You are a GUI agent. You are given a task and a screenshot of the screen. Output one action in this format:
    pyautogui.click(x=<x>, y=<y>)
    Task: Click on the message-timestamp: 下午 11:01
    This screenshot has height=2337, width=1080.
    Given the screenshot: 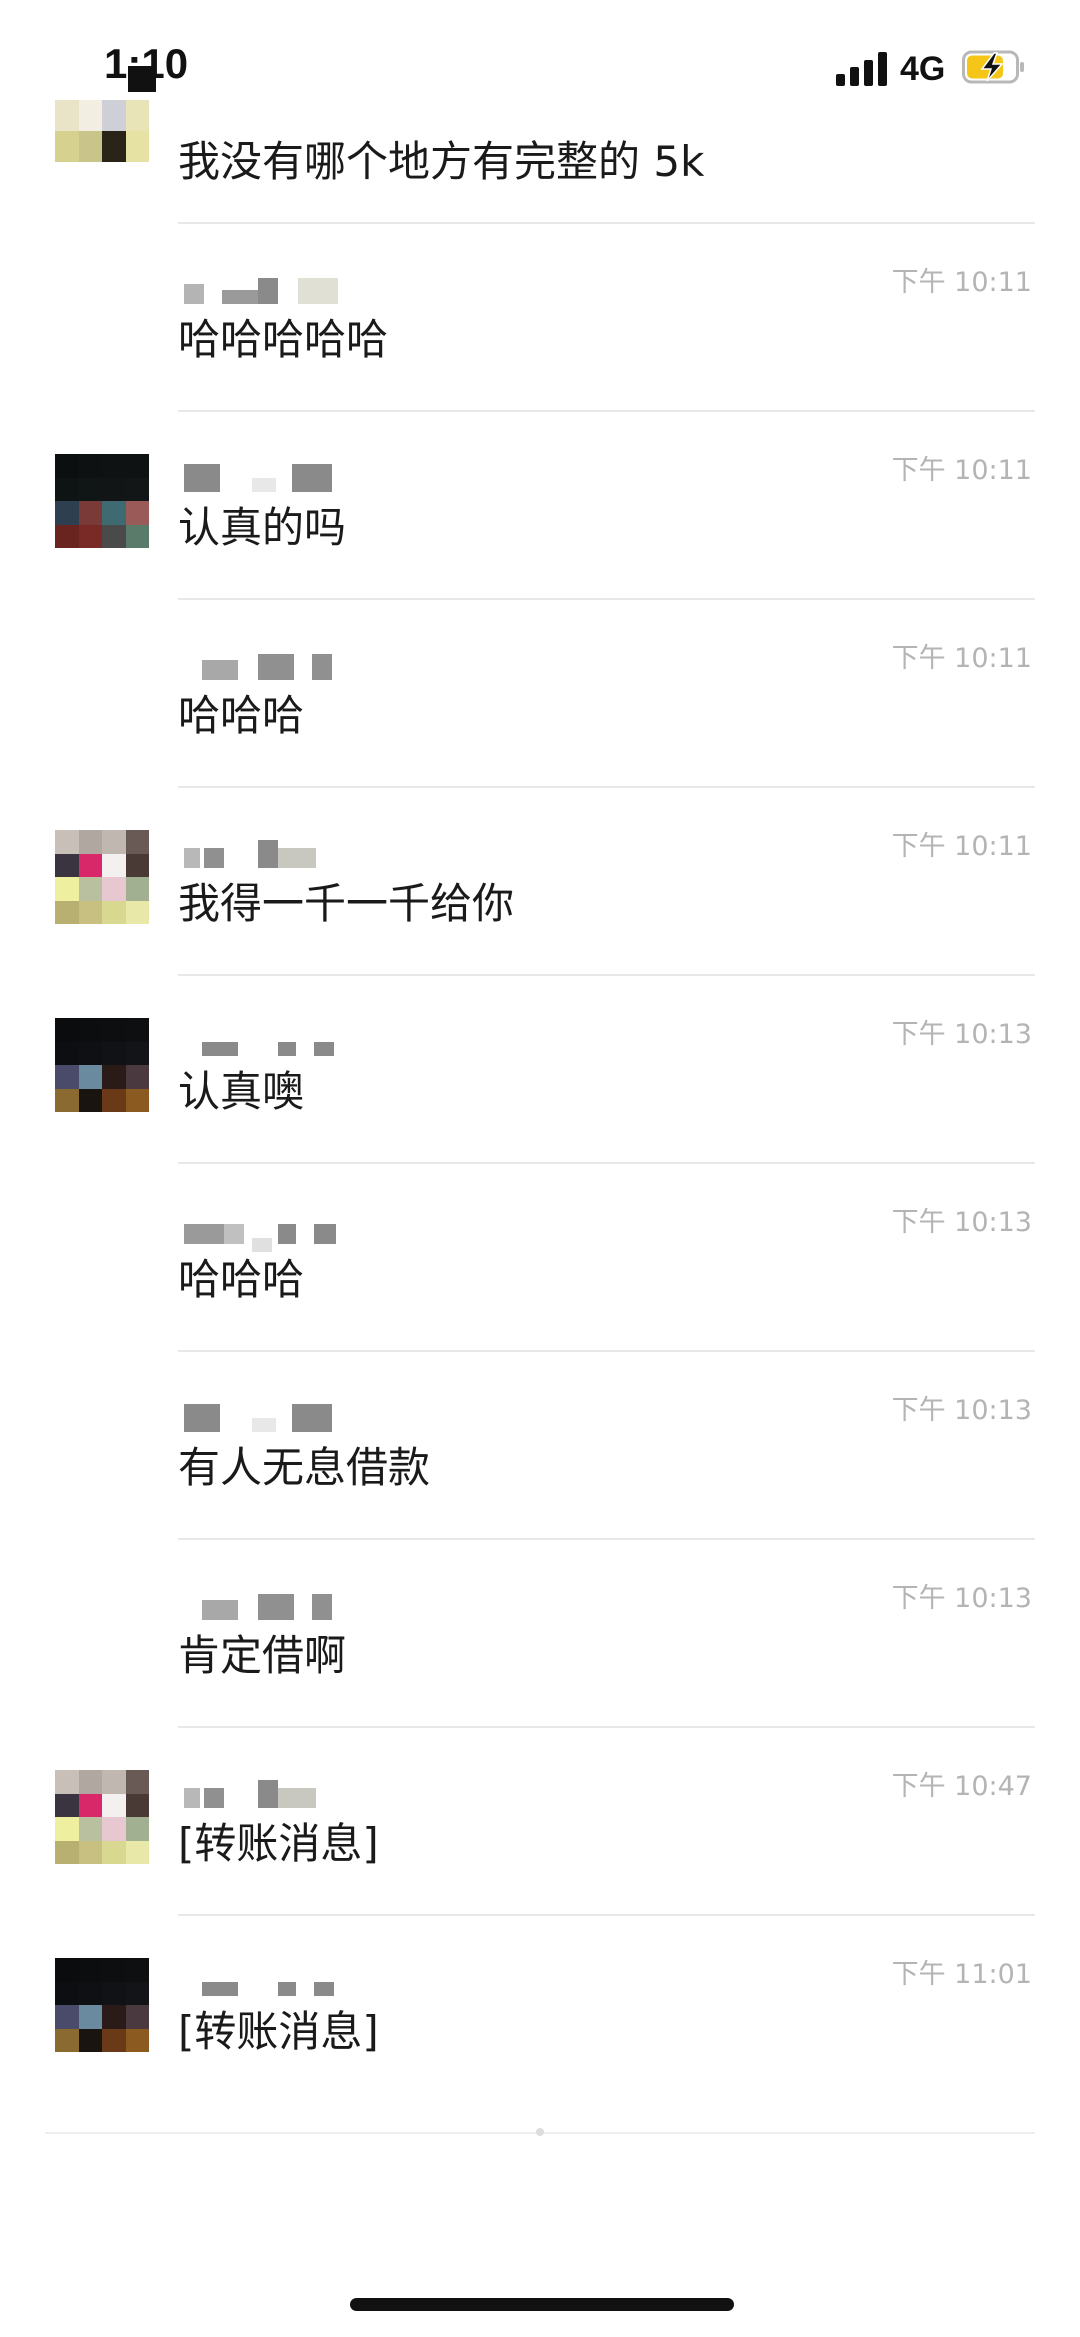 What is the action you would take?
    pyautogui.click(x=961, y=1974)
    